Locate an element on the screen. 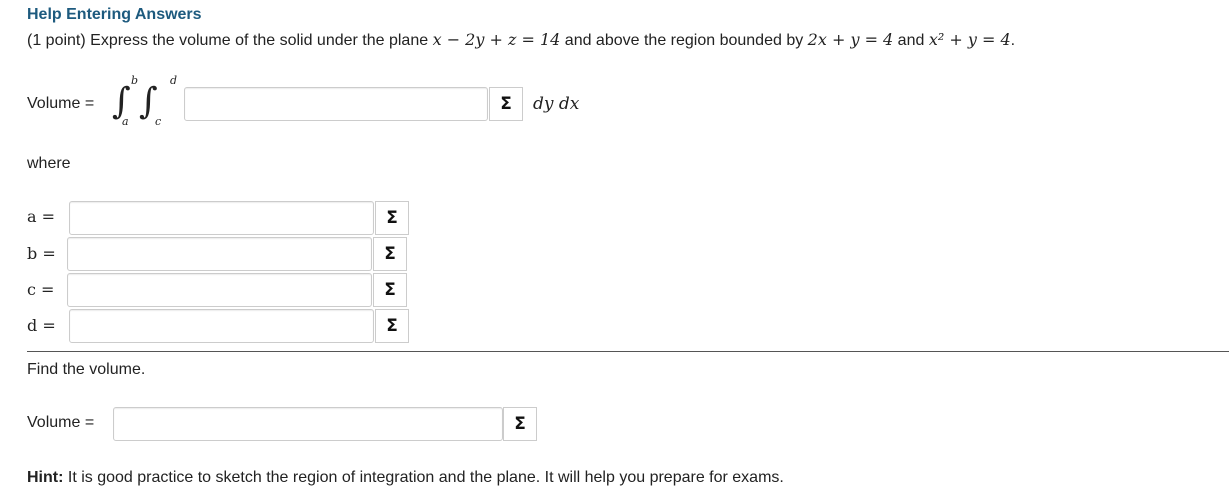  hint-label: Hint: is located at coordinates (45, 477).